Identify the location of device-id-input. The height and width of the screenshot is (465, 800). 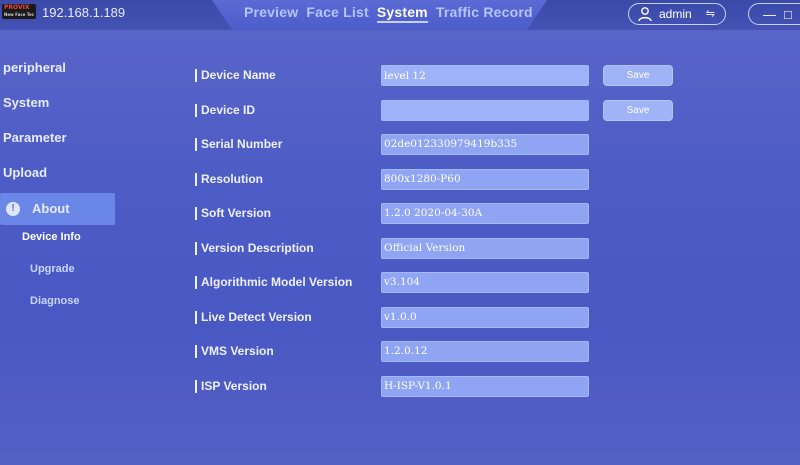
(485, 110).